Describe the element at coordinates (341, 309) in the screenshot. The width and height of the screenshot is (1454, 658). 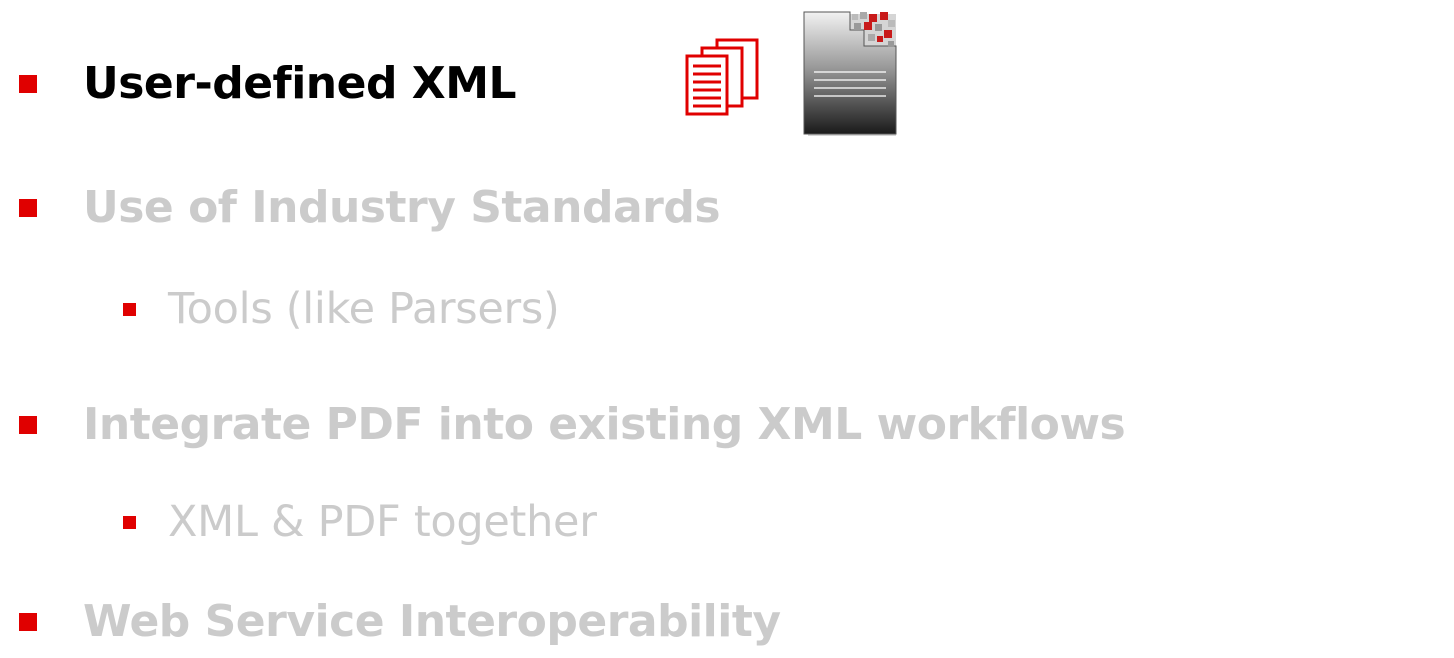
I see `sub-bullet-item-tools: Tools (like Parsers)` at that location.